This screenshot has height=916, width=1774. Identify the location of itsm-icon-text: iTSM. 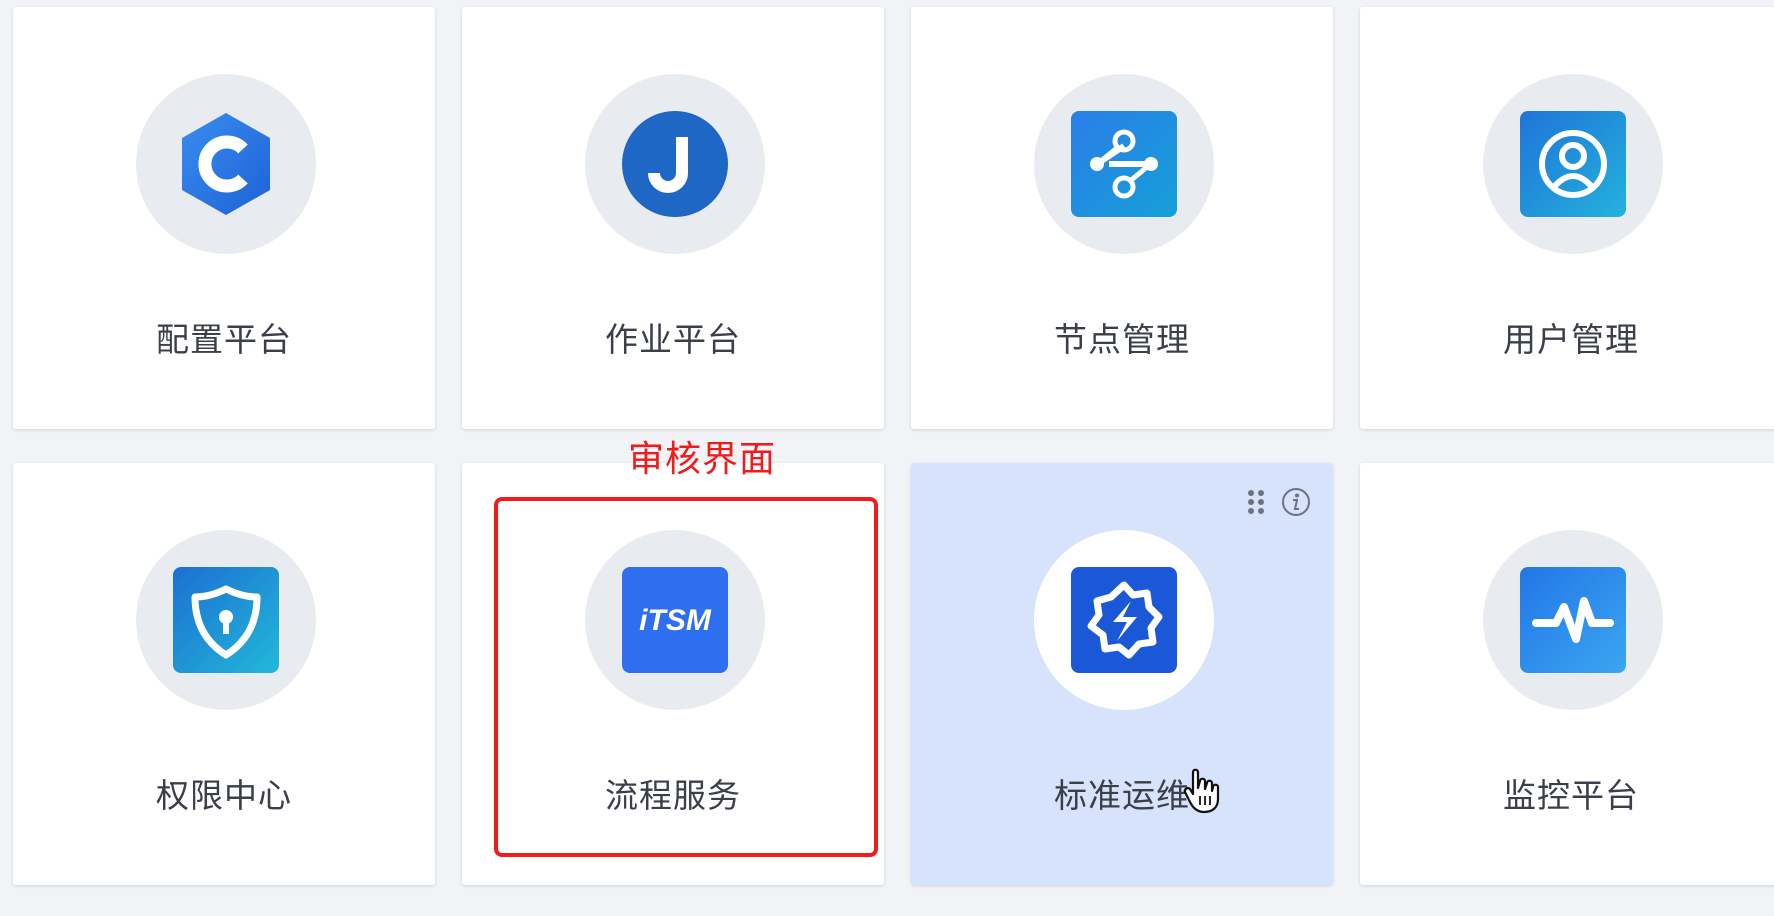
(675, 620).